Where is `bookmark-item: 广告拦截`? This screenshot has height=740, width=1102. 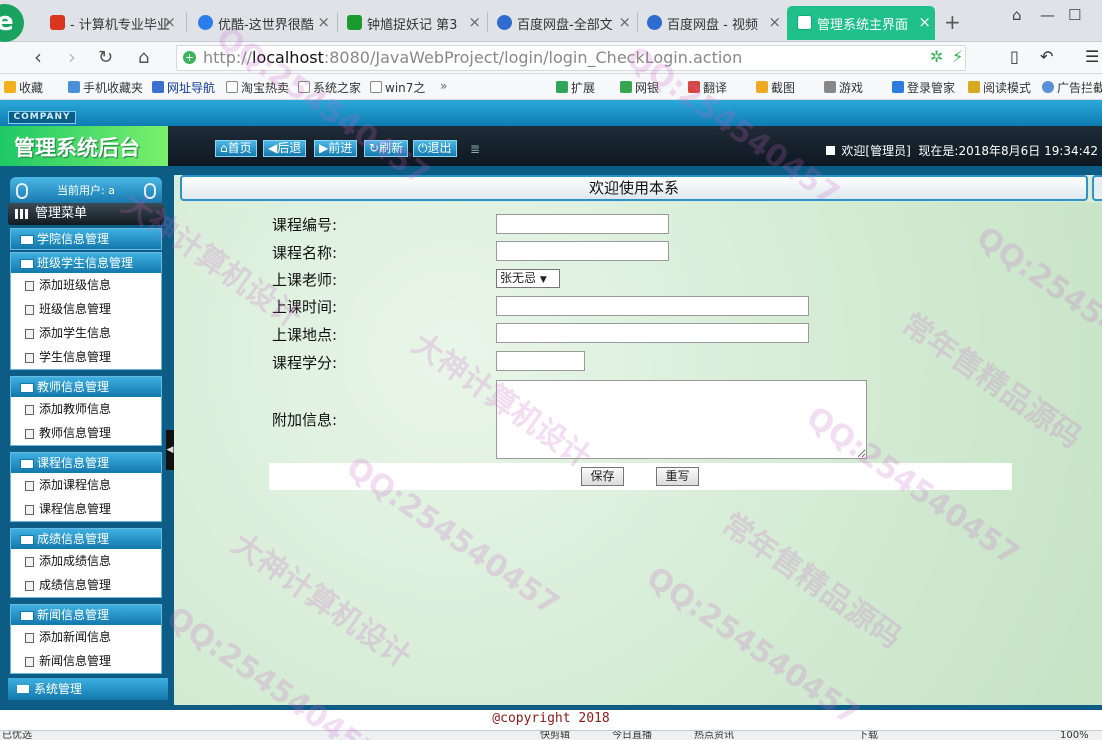 bookmark-item: 广告拦截 is located at coordinates (1072, 87).